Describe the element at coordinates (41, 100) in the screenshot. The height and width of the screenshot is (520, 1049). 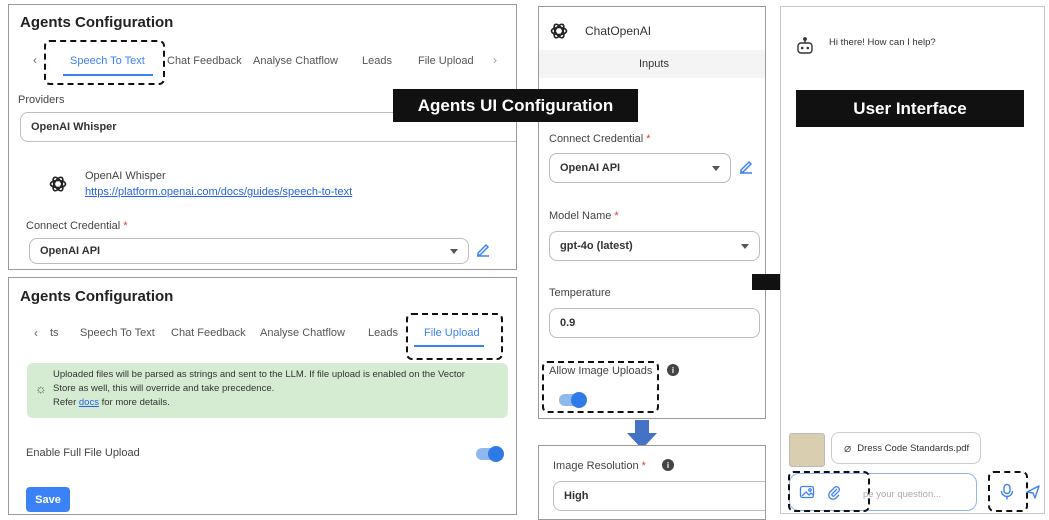
I see `providers-label: Providers` at that location.